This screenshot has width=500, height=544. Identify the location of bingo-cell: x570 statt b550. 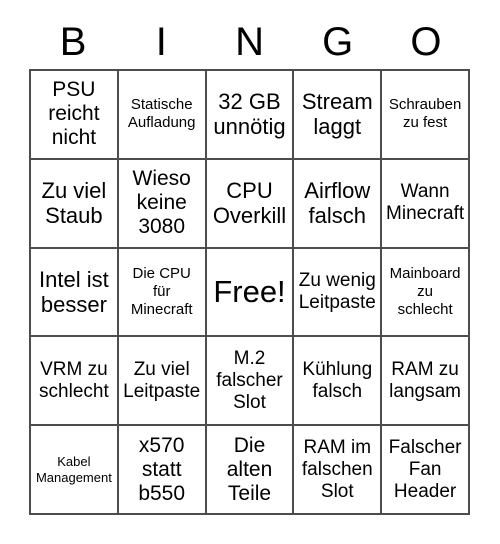
(162, 470).